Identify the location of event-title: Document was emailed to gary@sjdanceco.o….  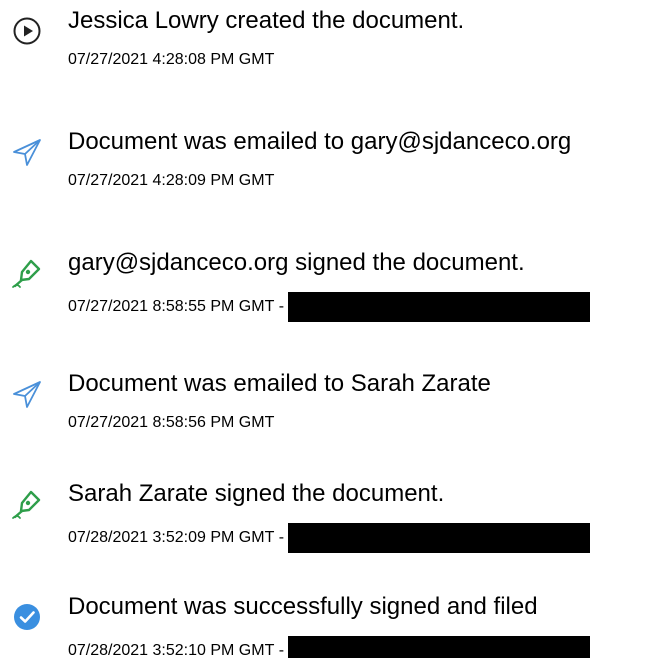
(320, 141).